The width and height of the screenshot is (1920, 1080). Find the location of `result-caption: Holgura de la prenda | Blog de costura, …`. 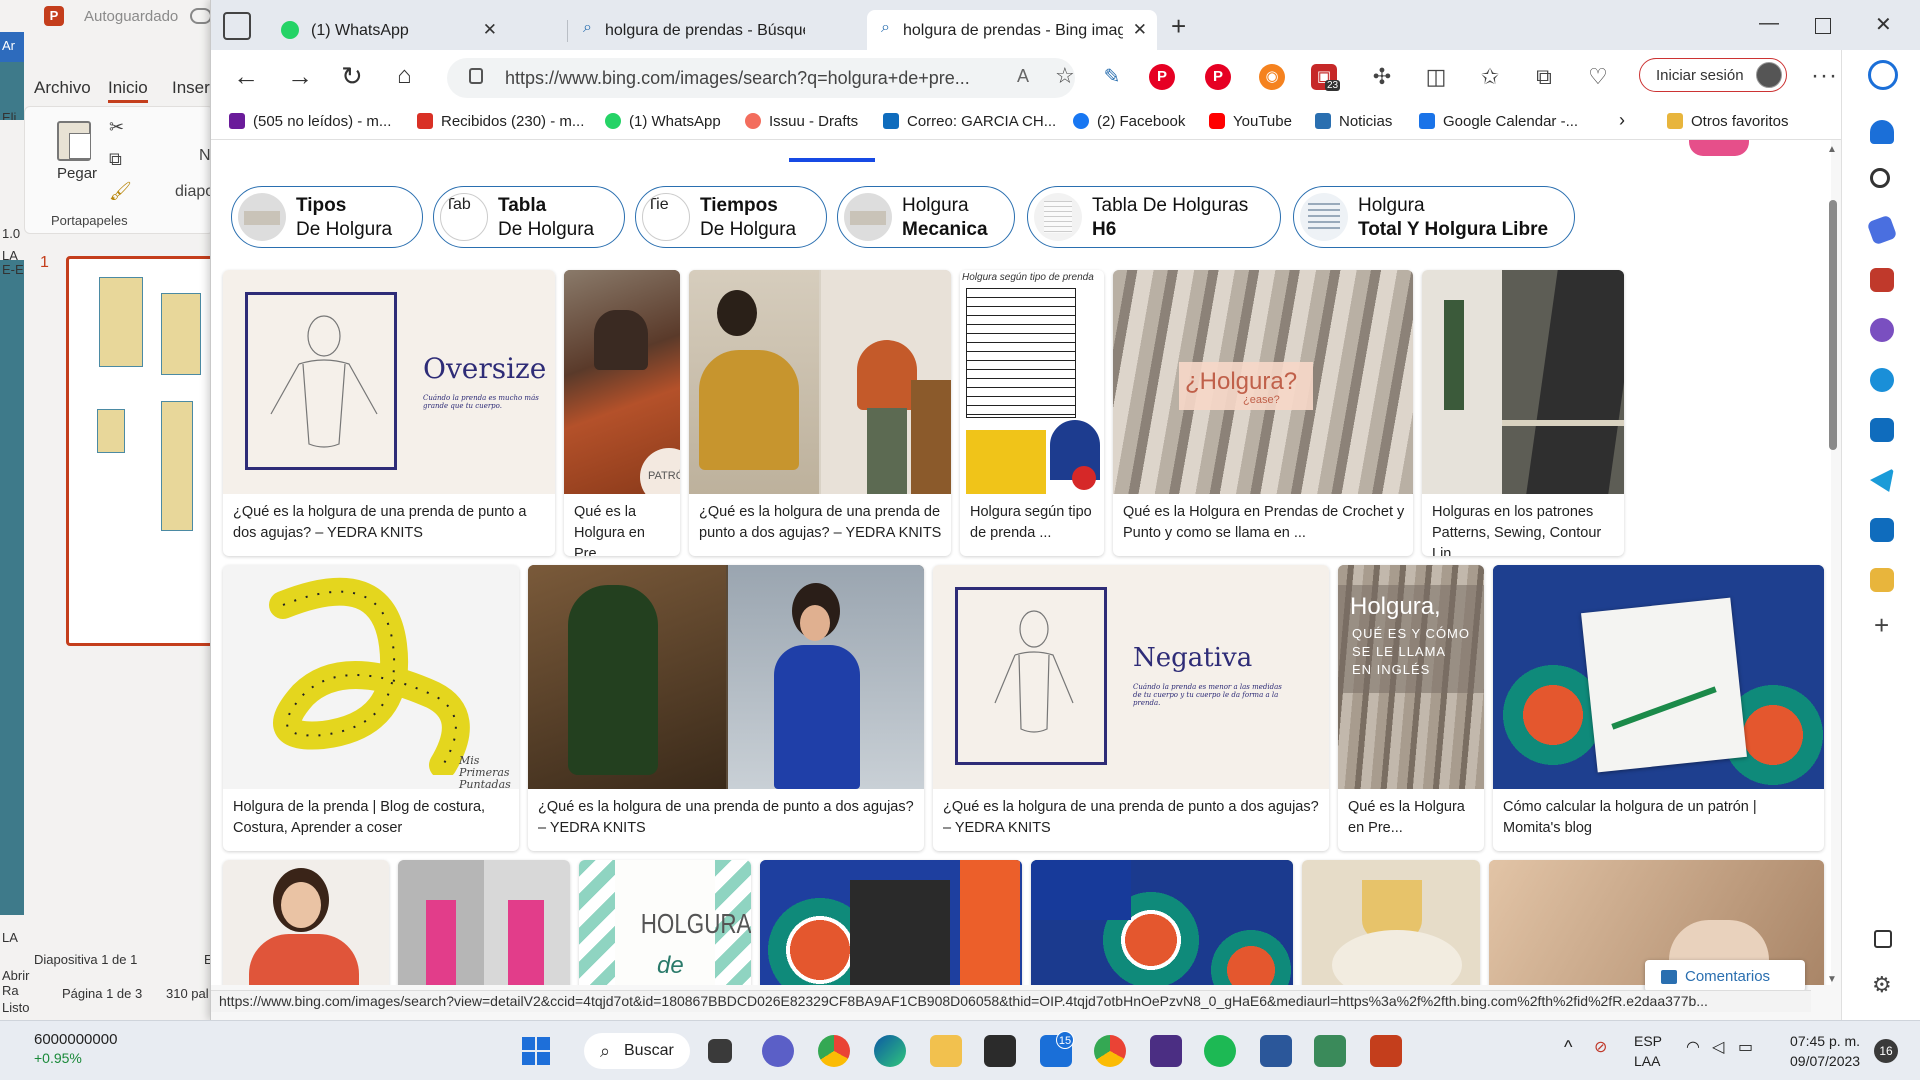

result-caption: Holgura de la prenda | Blog de costura, … is located at coordinates (372, 818).